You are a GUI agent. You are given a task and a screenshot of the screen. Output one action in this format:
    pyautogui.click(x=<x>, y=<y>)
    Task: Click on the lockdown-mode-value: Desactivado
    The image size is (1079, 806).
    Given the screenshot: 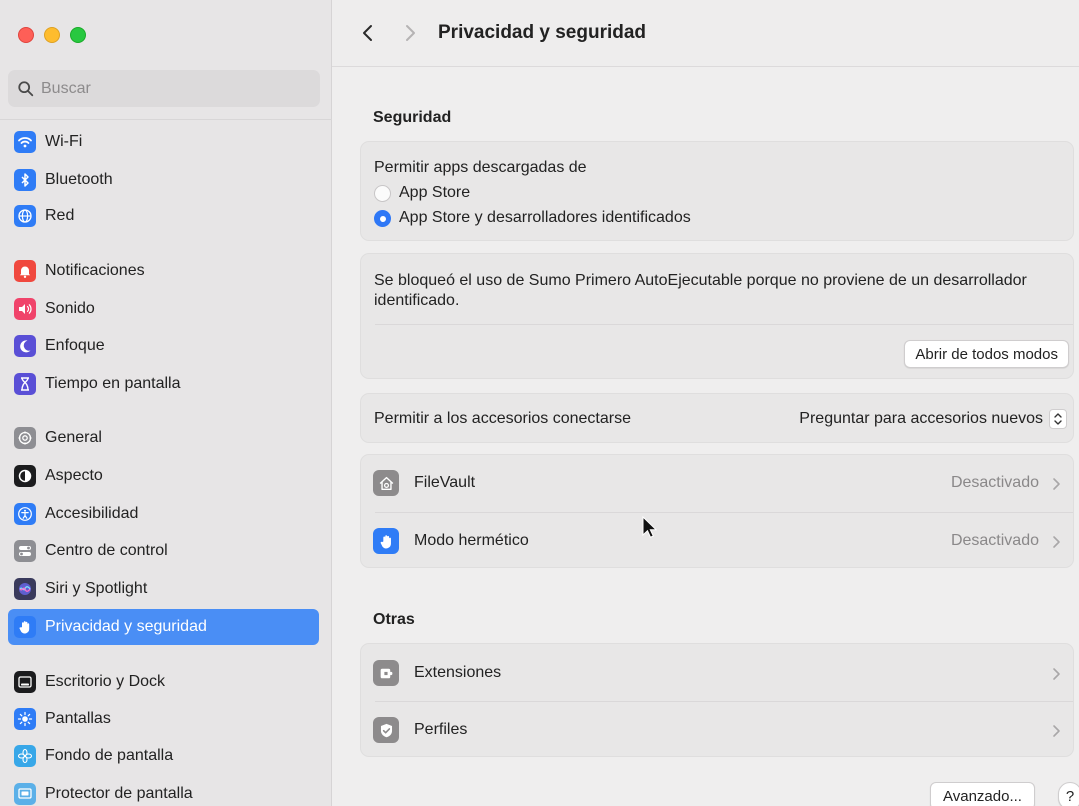 What is the action you would take?
    pyautogui.click(x=994, y=540)
    